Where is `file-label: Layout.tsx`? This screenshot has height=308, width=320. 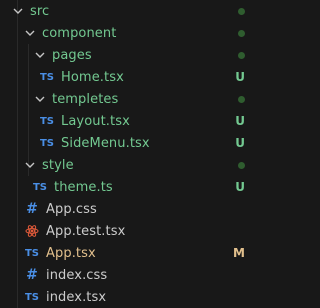 file-label: Layout.tsx is located at coordinates (95, 121).